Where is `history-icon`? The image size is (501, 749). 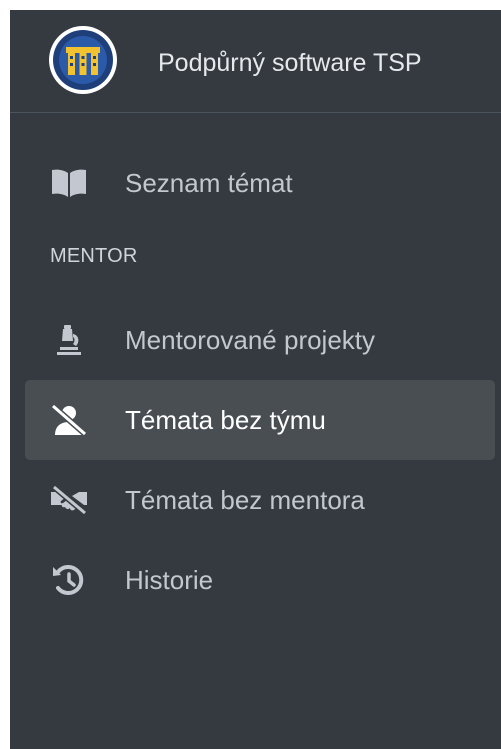 history-icon is located at coordinates (69, 580).